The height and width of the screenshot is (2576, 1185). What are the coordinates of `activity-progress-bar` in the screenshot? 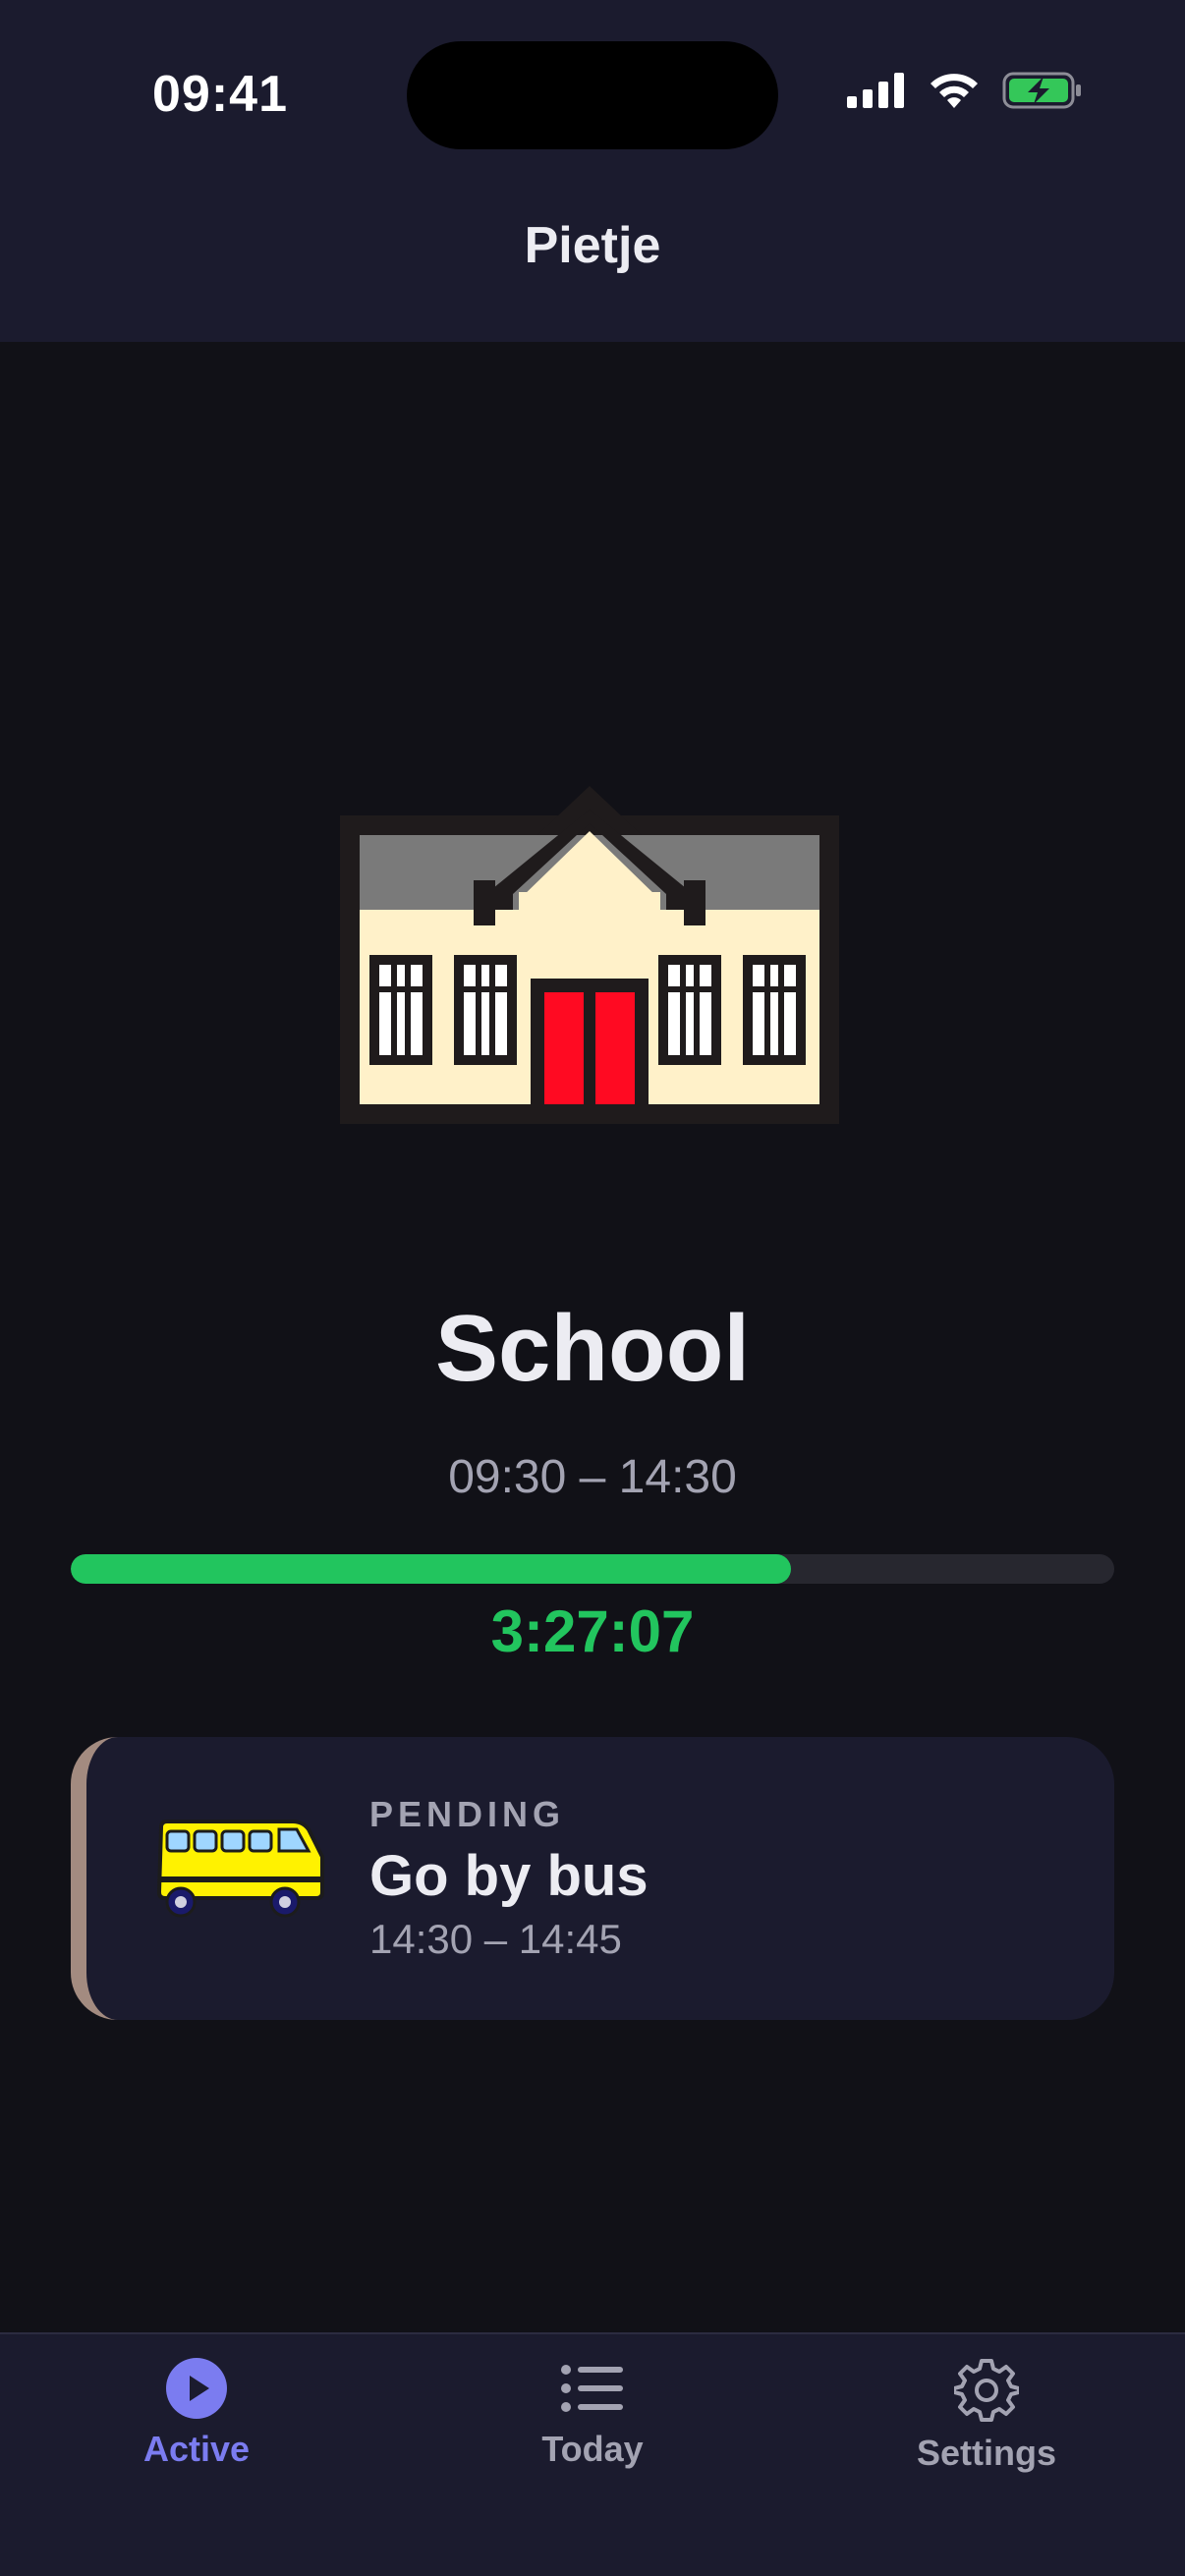 It's located at (592, 1569).